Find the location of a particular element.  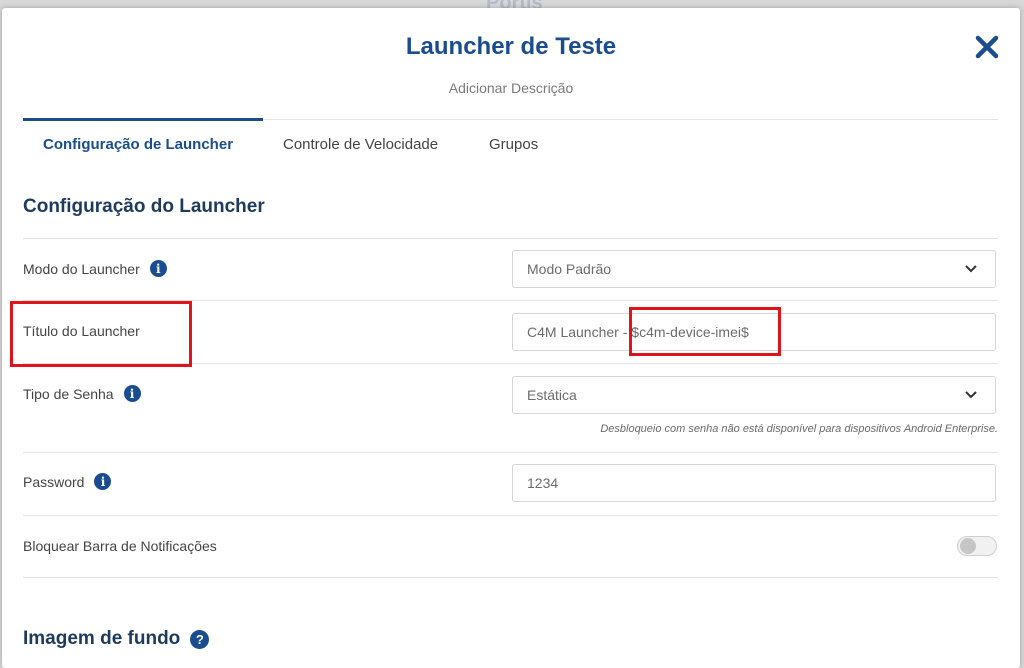

block-notifications-text: Bloquear Barra de Notificações is located at coordinates (120, 546).